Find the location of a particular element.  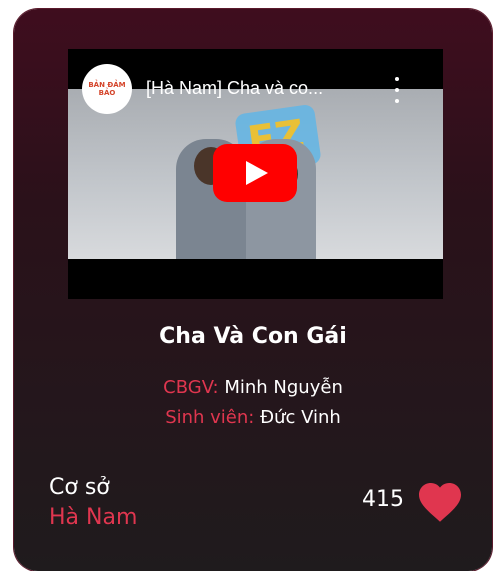

campus-info: Cơ sở Hà Nam is located at coordinates (93, 503).